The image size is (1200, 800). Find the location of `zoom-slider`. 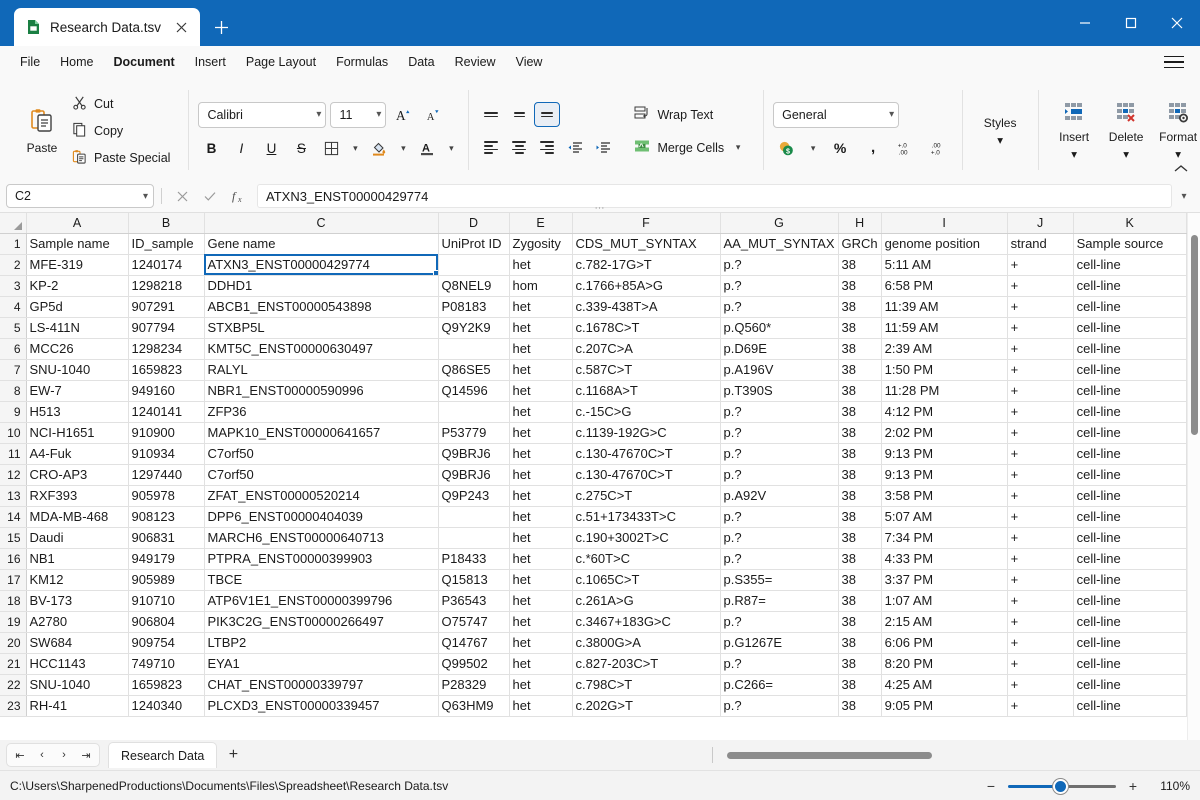

zoom-slider is located at coordinates (1062, 786).